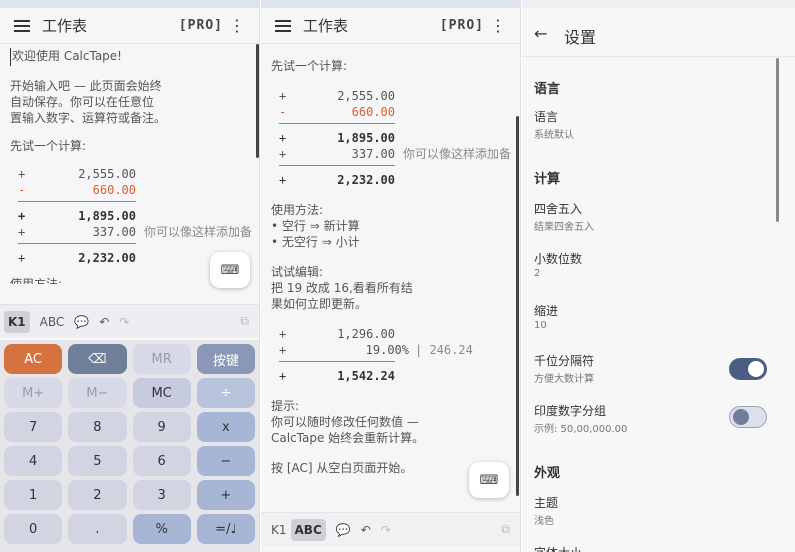 This screenshot has width=795, height=552. I want to click on thousands-separator-toggle, so click(748, 369).